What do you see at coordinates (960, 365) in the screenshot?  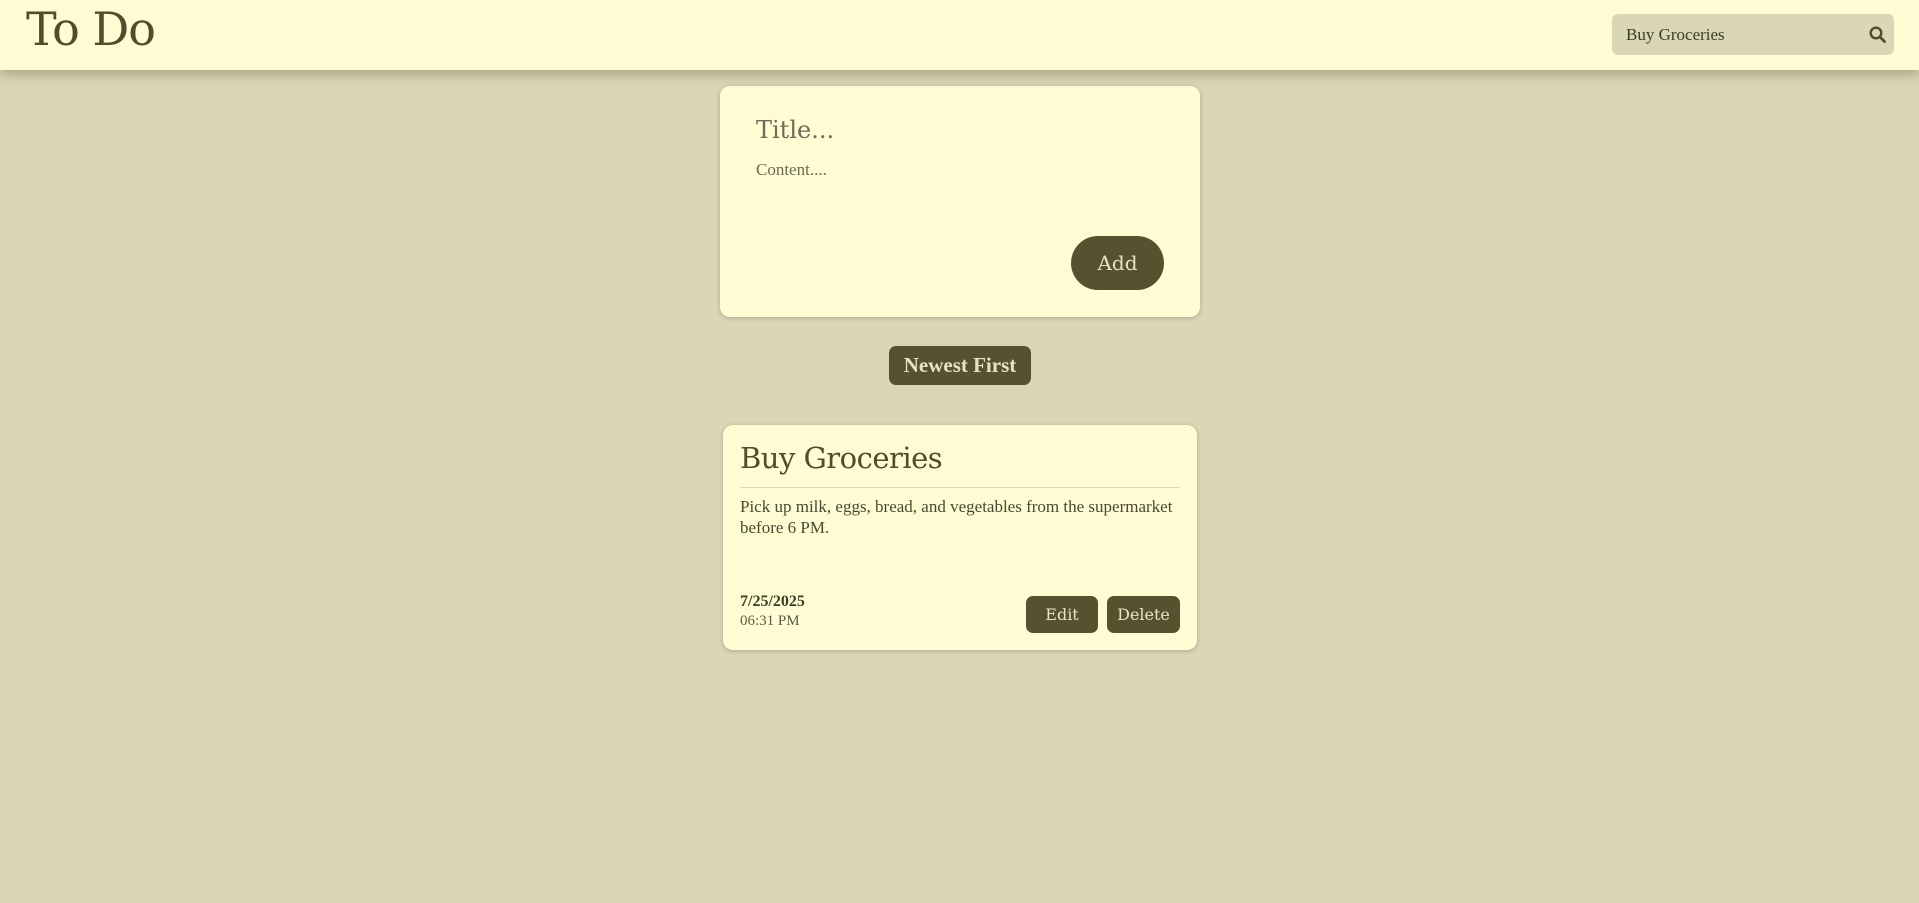 I see `sort-newest-first-button: Newest First` at bounding box center [960, 365].